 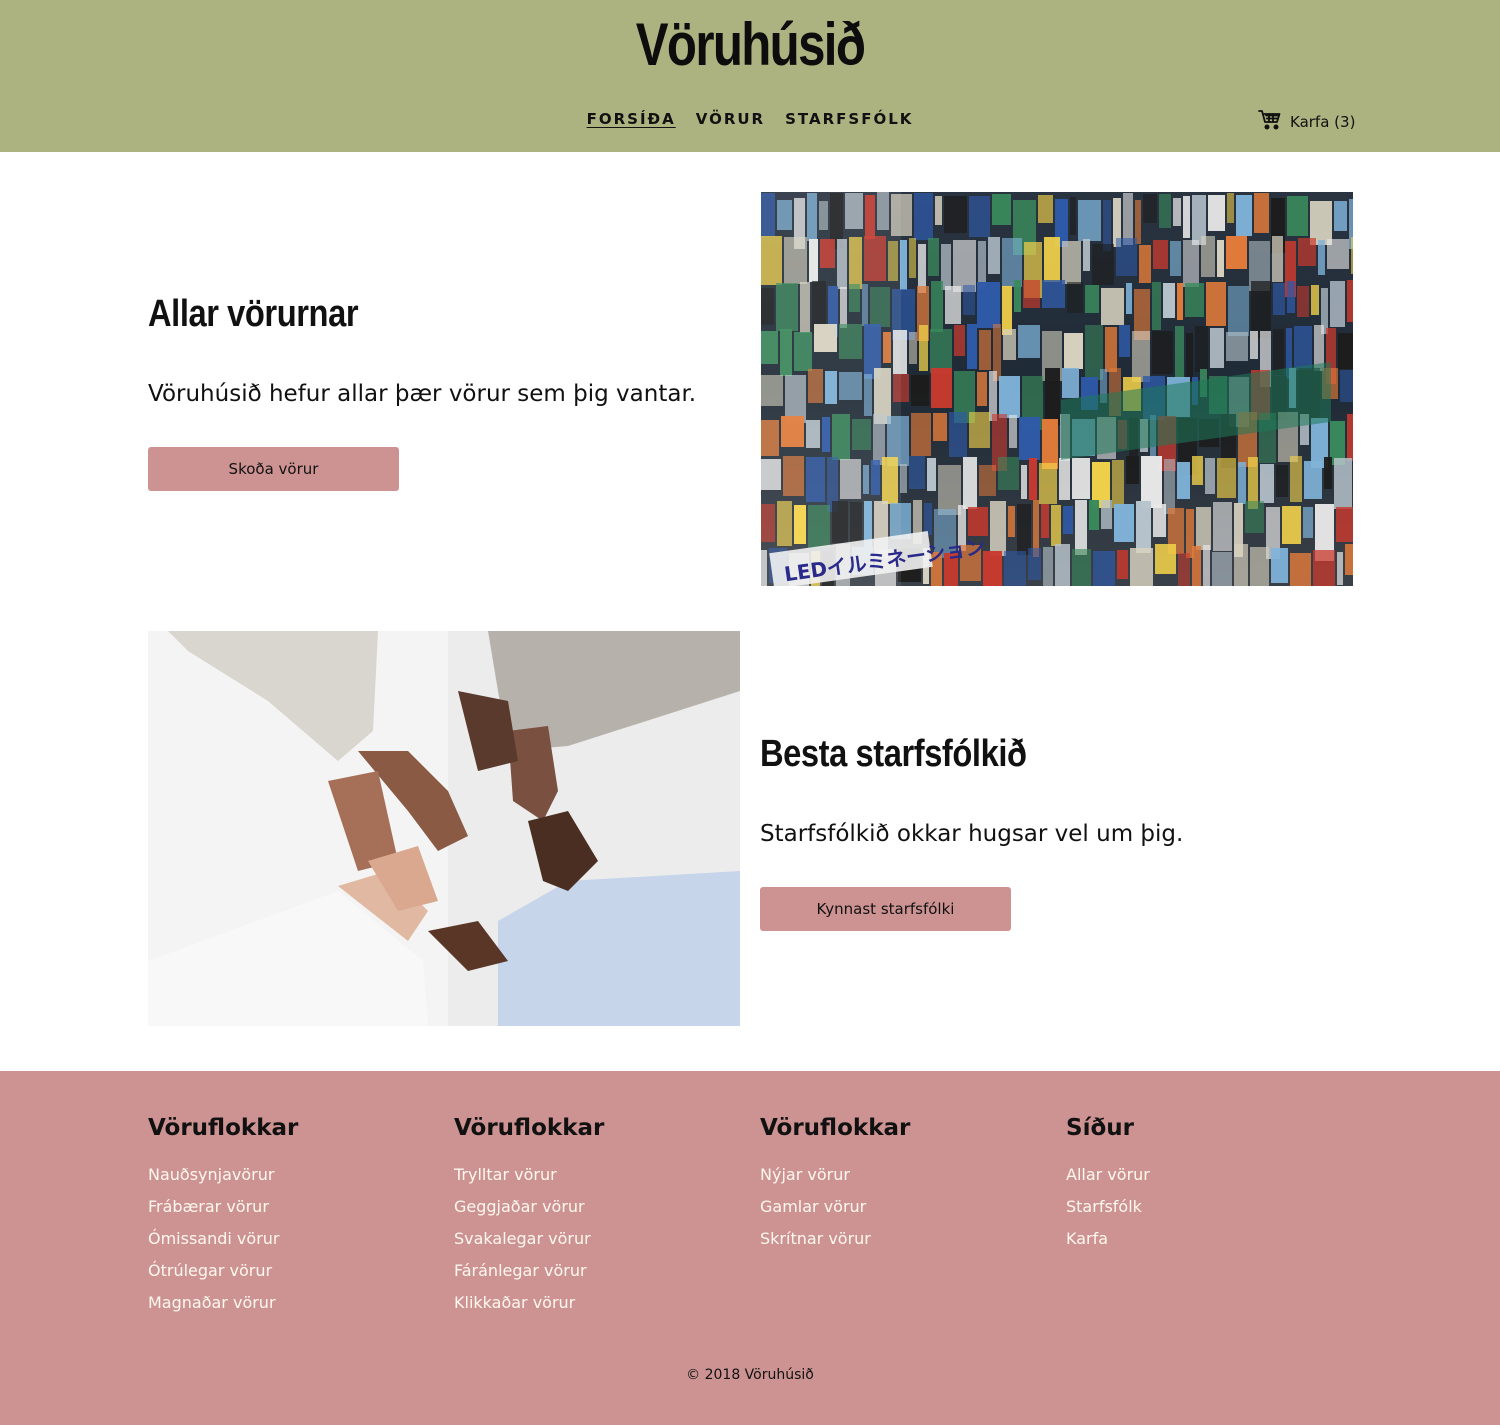 What do you see at coordinates (885, 909) in the screenshot?
I see `meet-staff-button: Kynnast starfsfólki` at bounding box center [885, 909].